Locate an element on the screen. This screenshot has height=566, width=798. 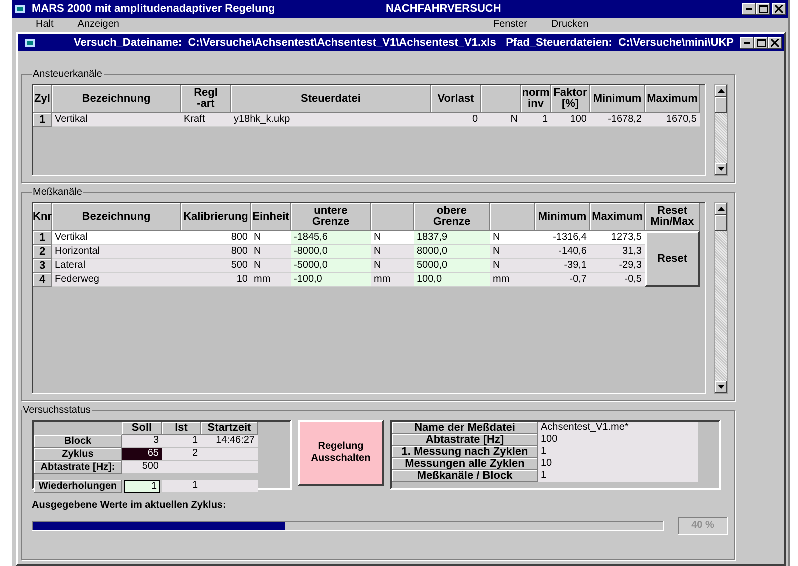
arrow-up-icon is located at coordinates (721, 91).